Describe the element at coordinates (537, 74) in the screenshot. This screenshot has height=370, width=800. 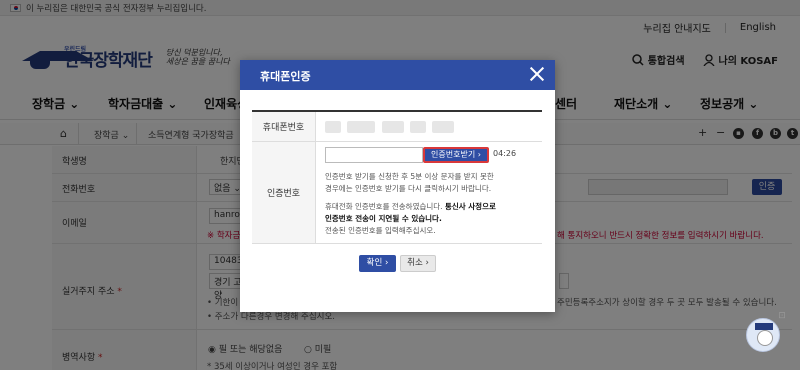
I see `close-icon` at that location.